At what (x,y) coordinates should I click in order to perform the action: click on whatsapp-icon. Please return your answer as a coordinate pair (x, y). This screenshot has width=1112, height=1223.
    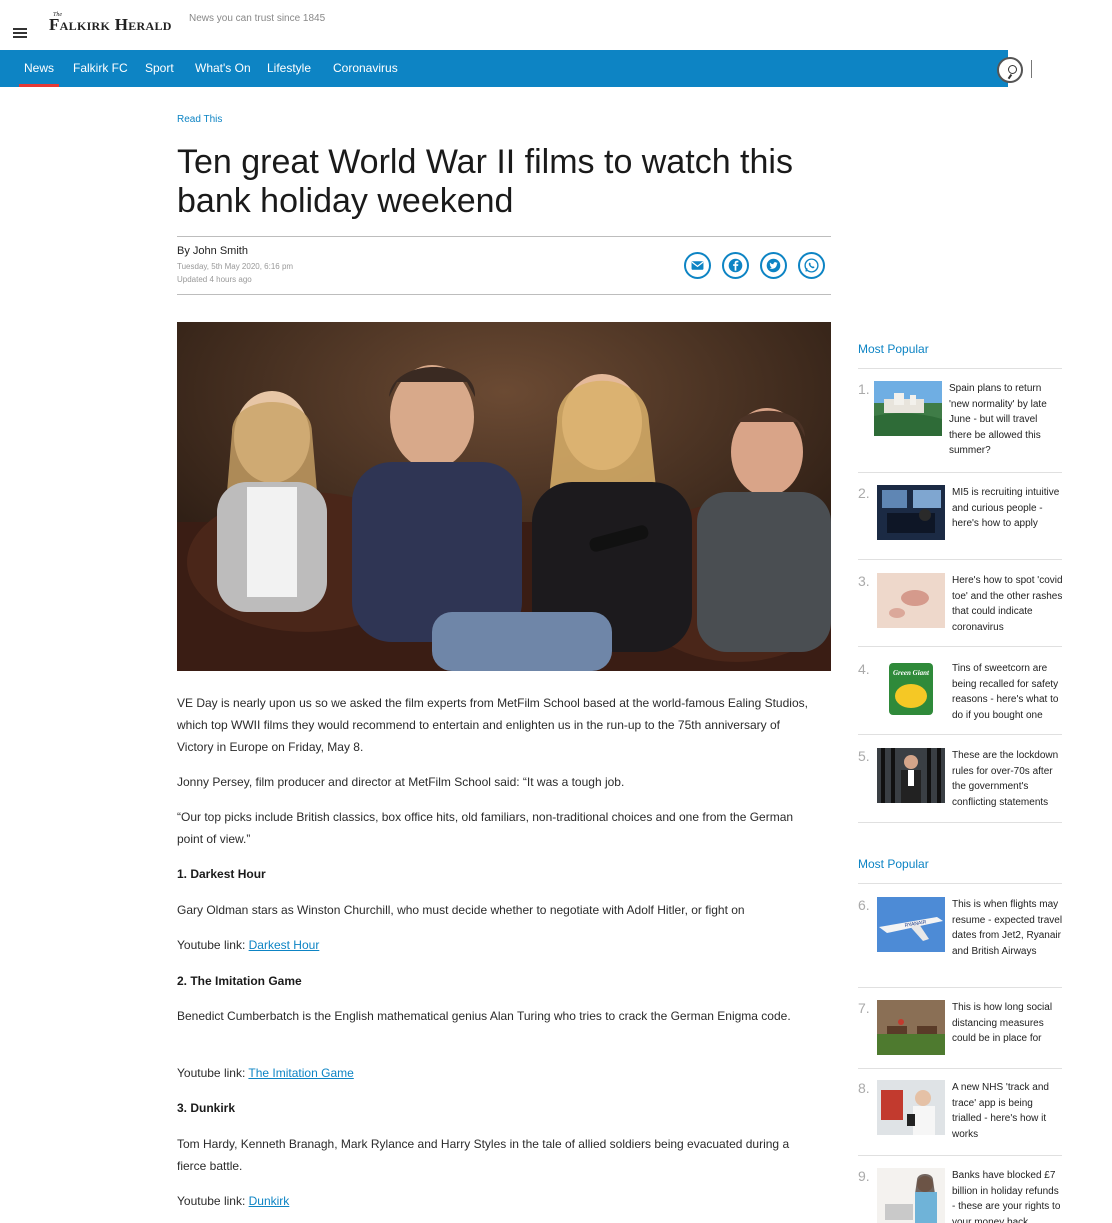
    Looking at the image, I should click on (811, 265).